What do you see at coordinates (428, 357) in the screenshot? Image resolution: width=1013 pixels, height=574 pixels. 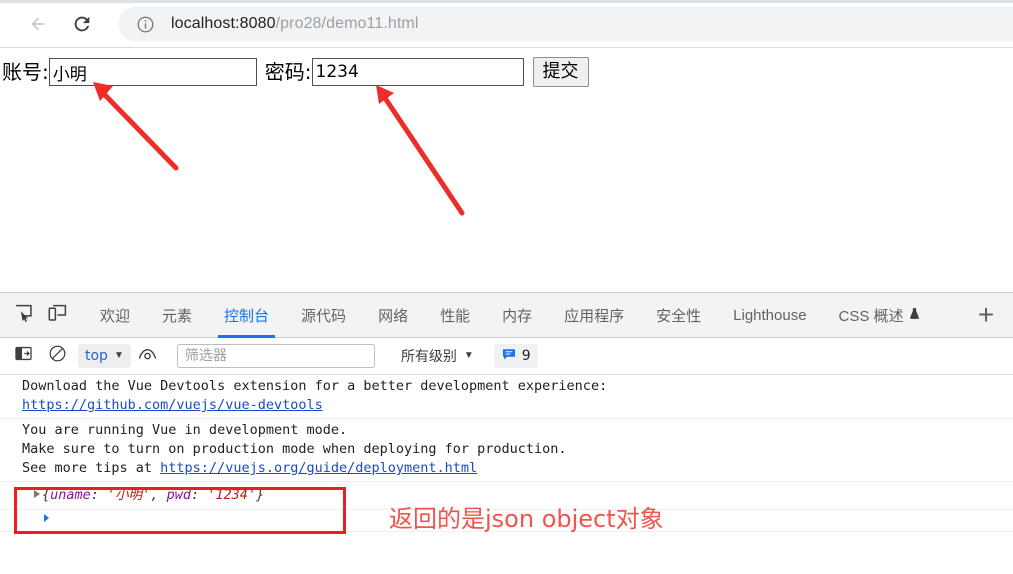 I see `log-level-label: 所有级别` at bounding box center [428, 357].